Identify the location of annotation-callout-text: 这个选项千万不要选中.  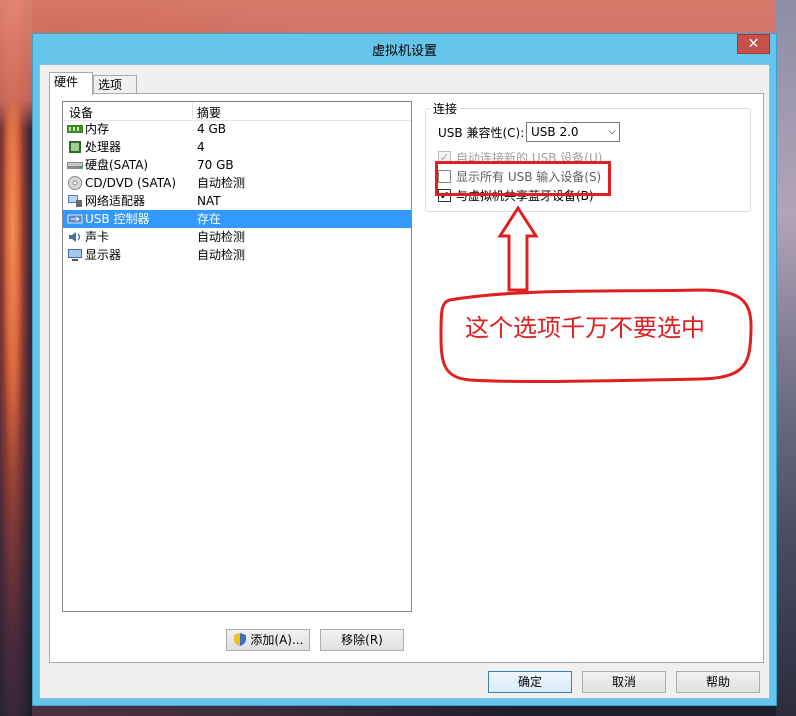
(585, 328).